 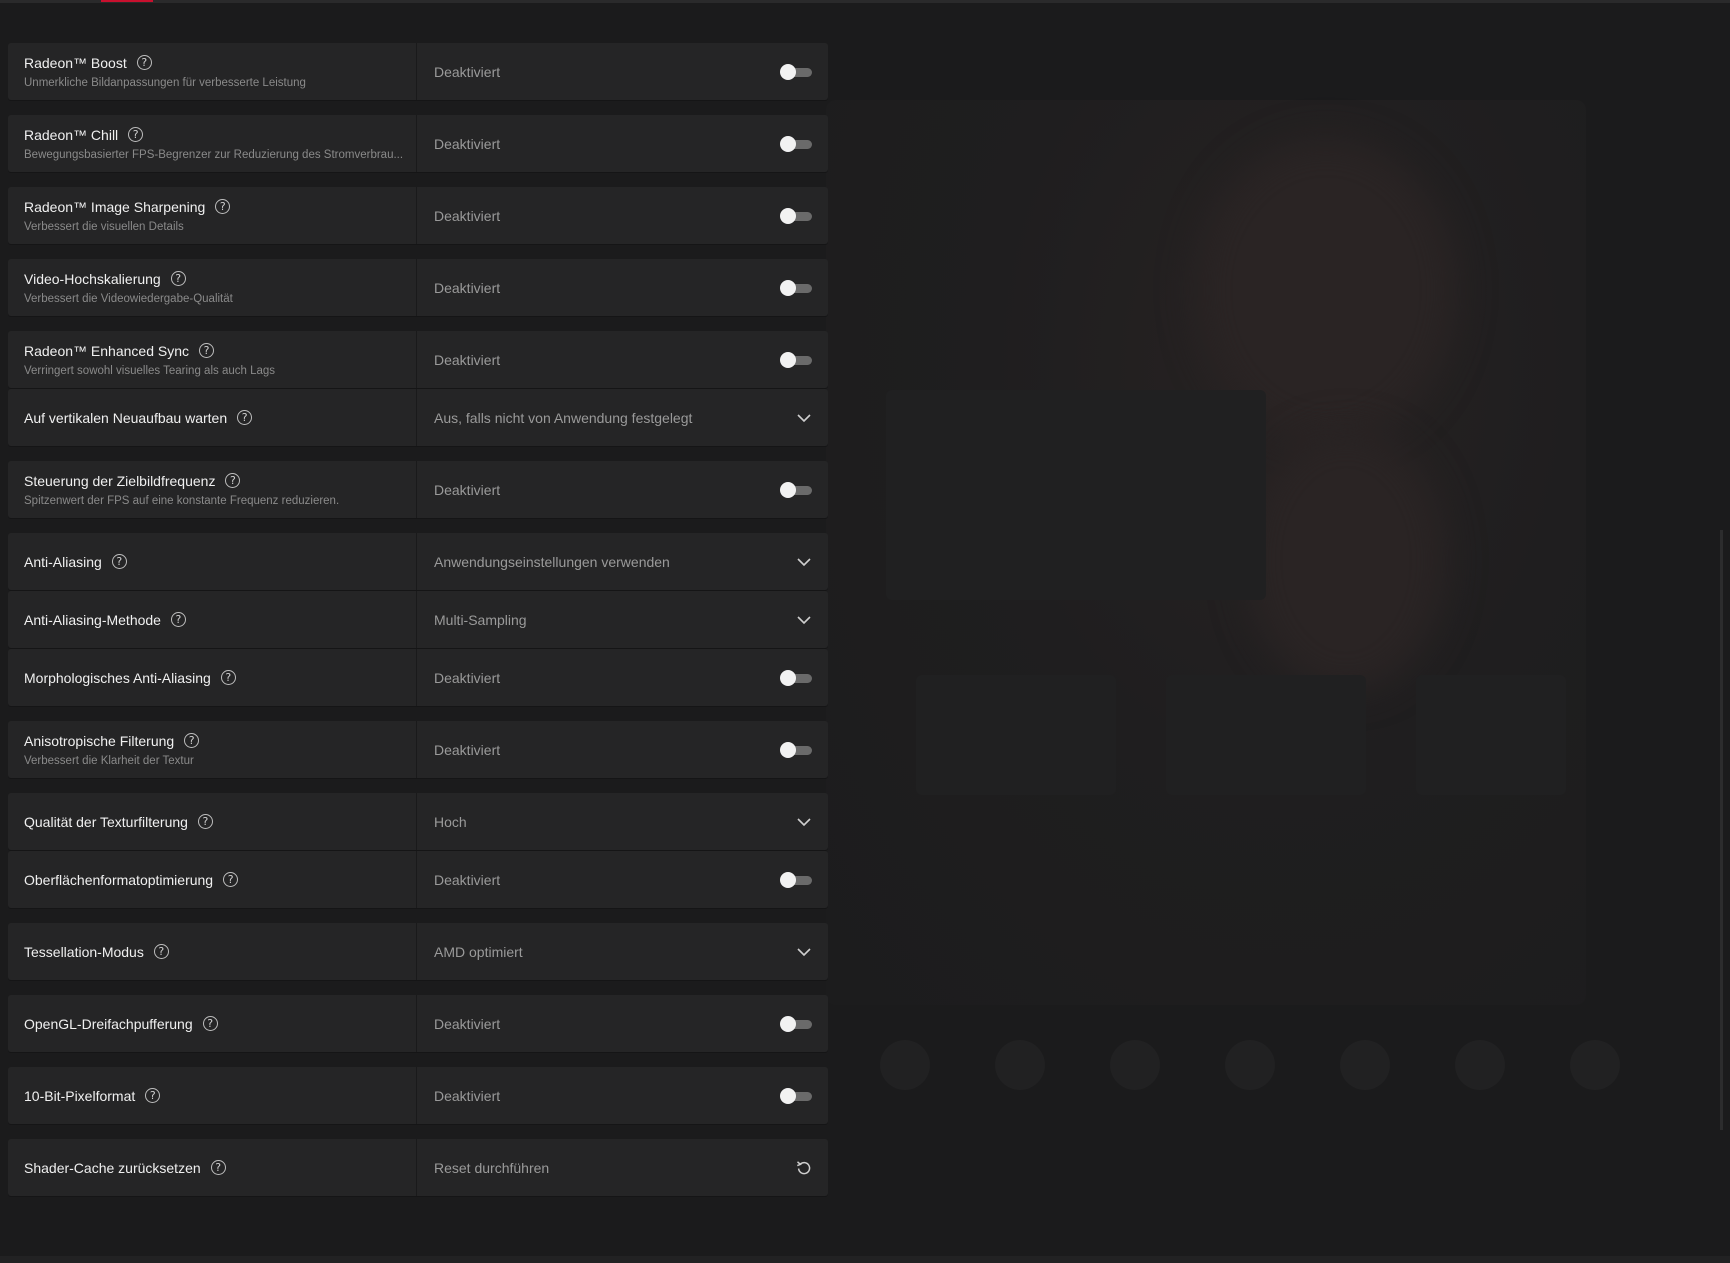 What do you see at coordinates (622, 821) in the screenshot?
I see `setting-dropdown: Hoch` at bounding box center [622, 821].